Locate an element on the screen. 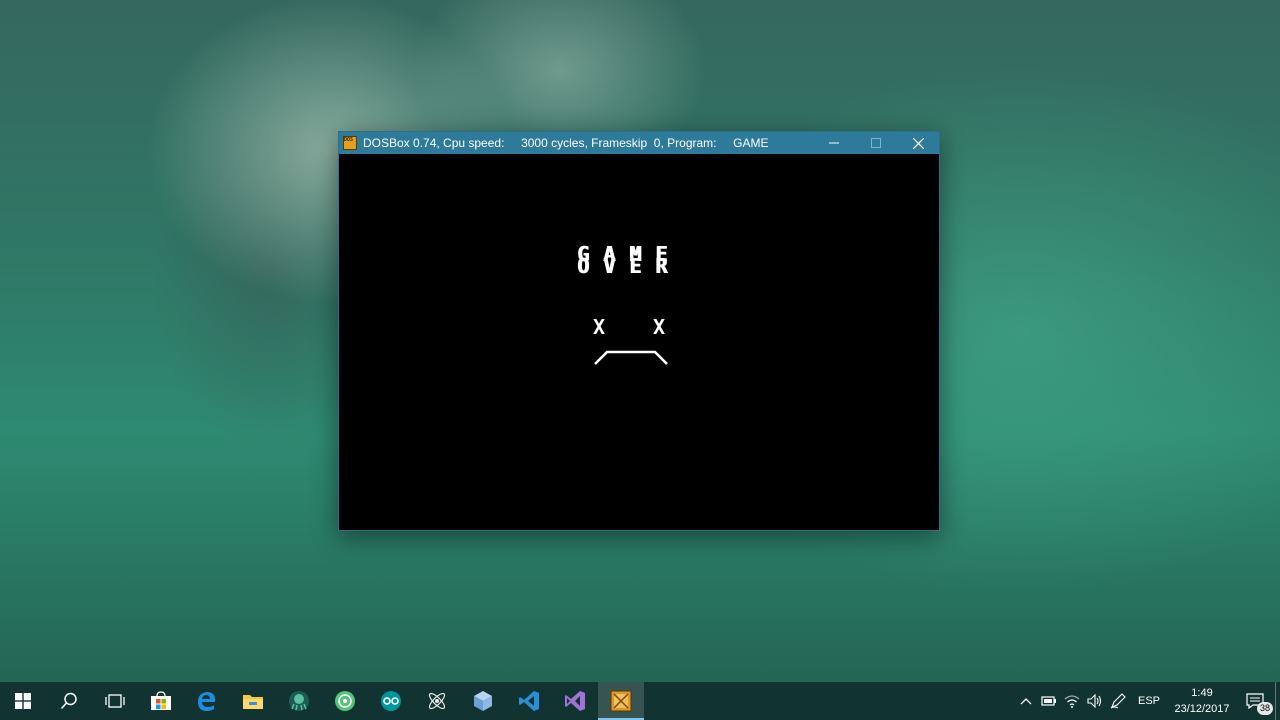 The width and height of the screenshot is (1280, 720). minimize-icon is located at coordinates (834, 143).